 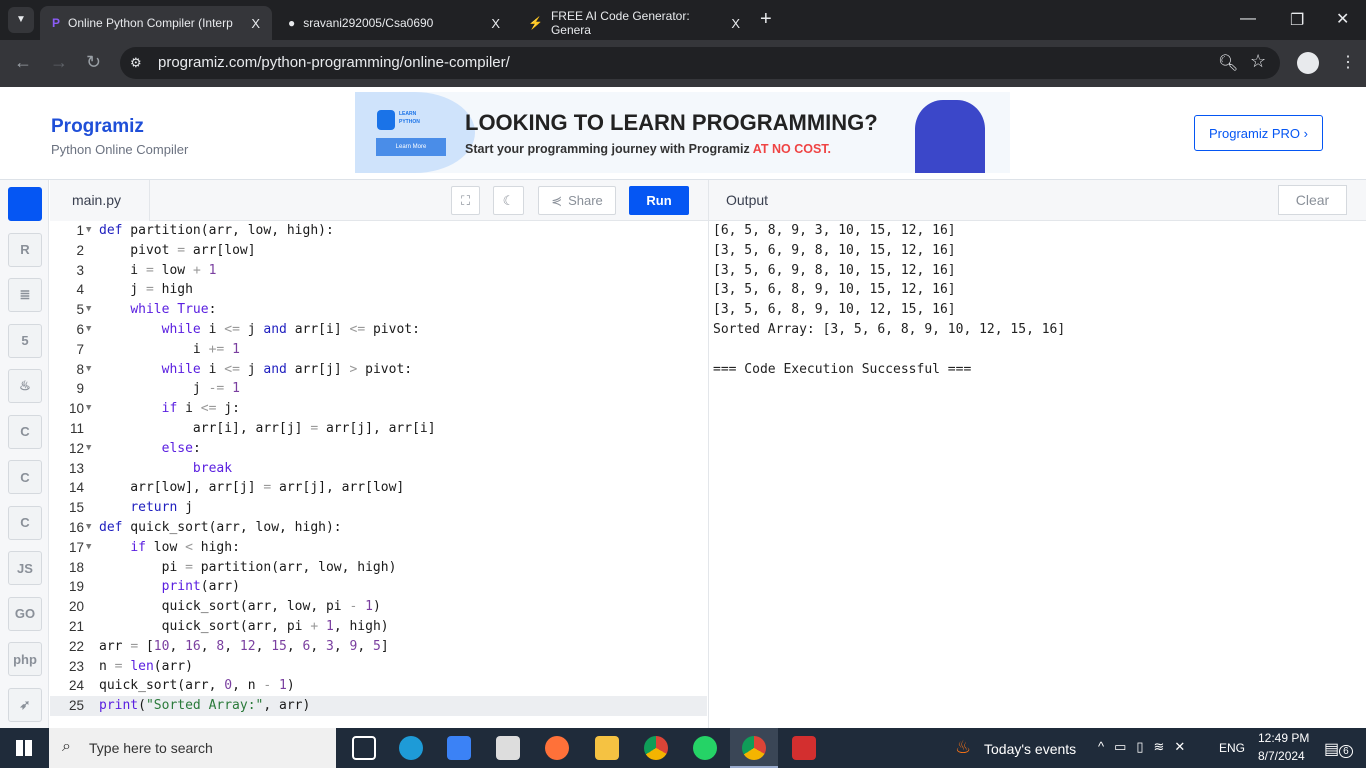 What do you see at coordinates (364, 748) in the screenshot?
I see `task-view-icon` at bounding box center [364, 748].